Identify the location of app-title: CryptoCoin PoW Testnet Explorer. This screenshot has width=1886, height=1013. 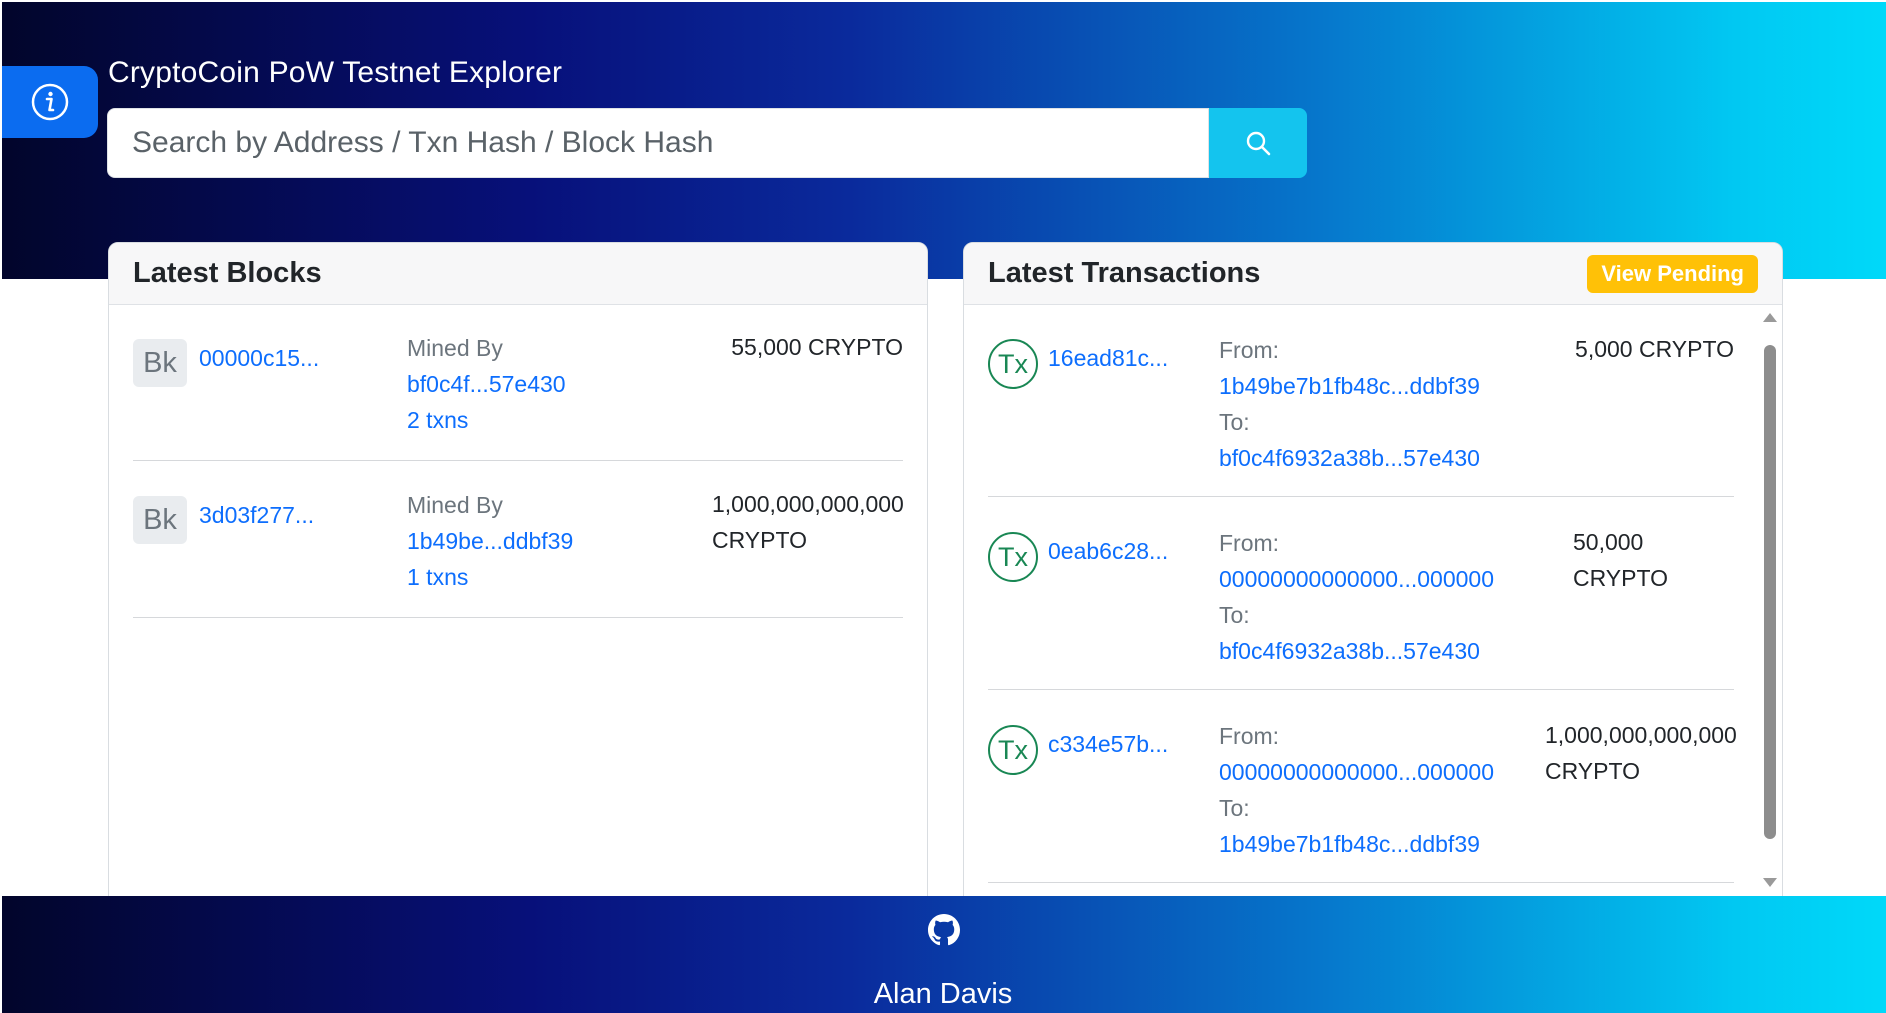
(335, 72).